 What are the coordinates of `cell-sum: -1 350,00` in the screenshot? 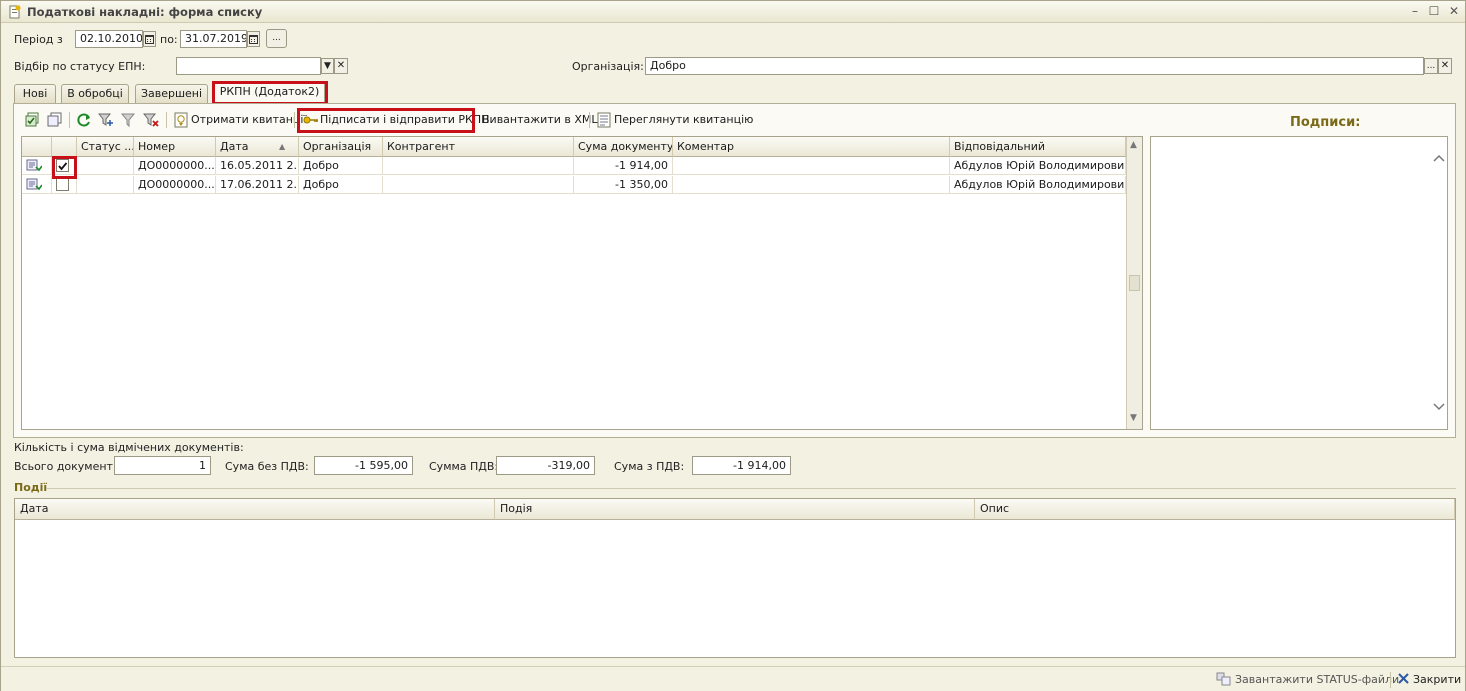 It's located at (623, 185).